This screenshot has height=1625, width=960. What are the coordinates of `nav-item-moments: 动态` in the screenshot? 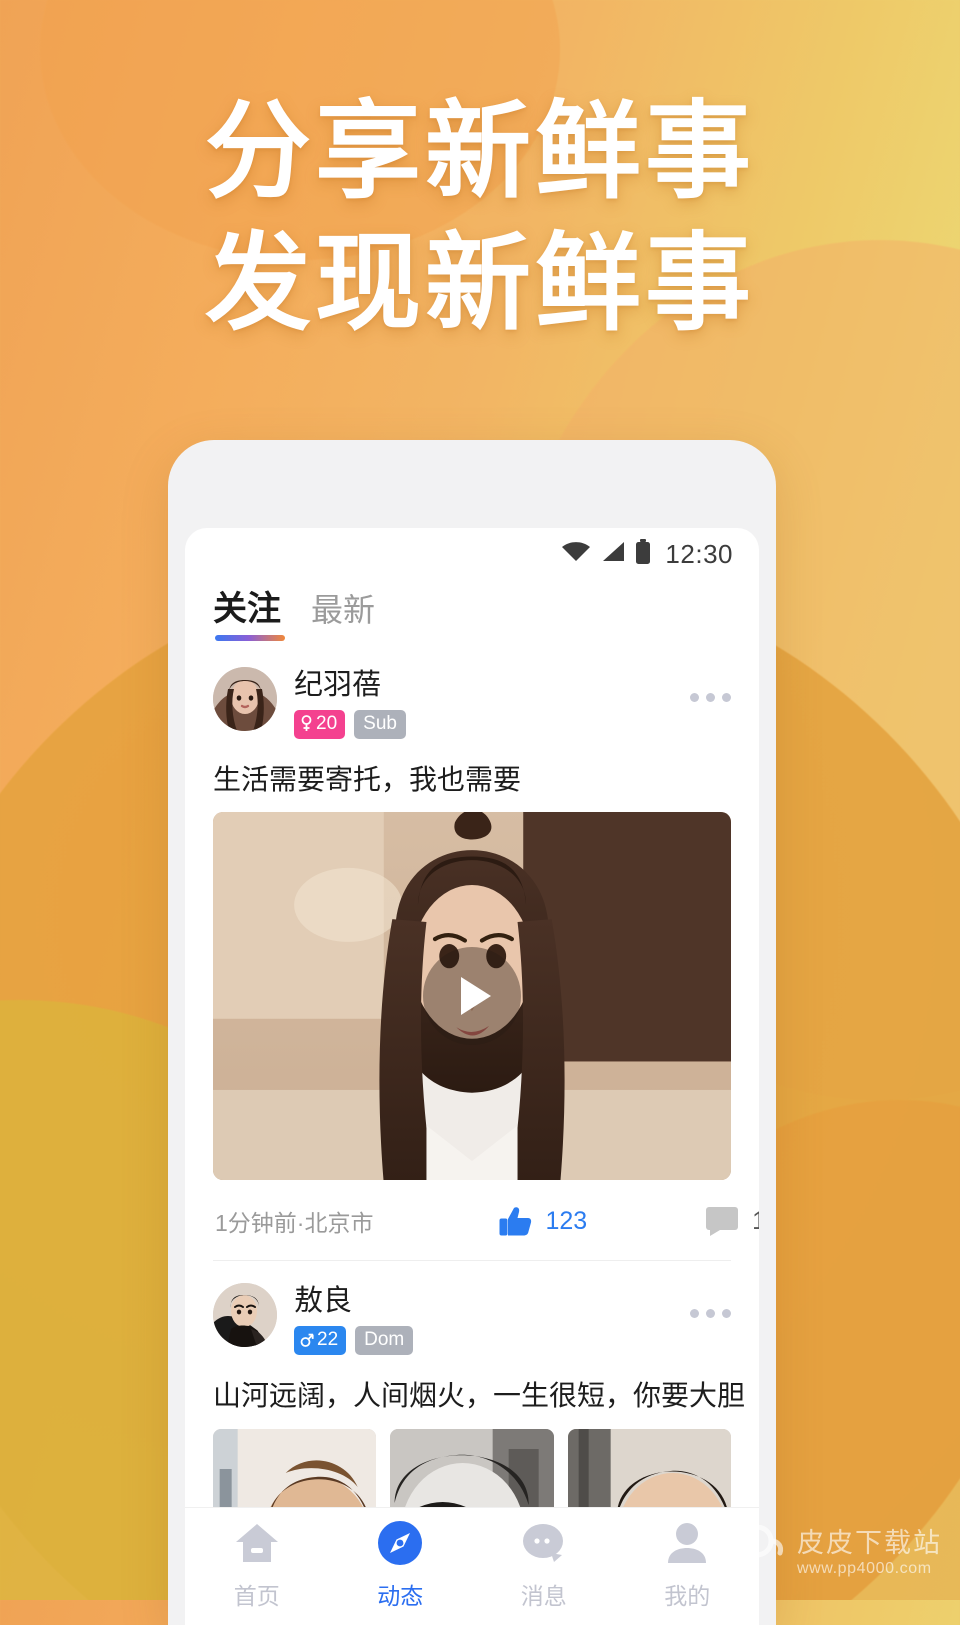 It's located at (401, 1564).